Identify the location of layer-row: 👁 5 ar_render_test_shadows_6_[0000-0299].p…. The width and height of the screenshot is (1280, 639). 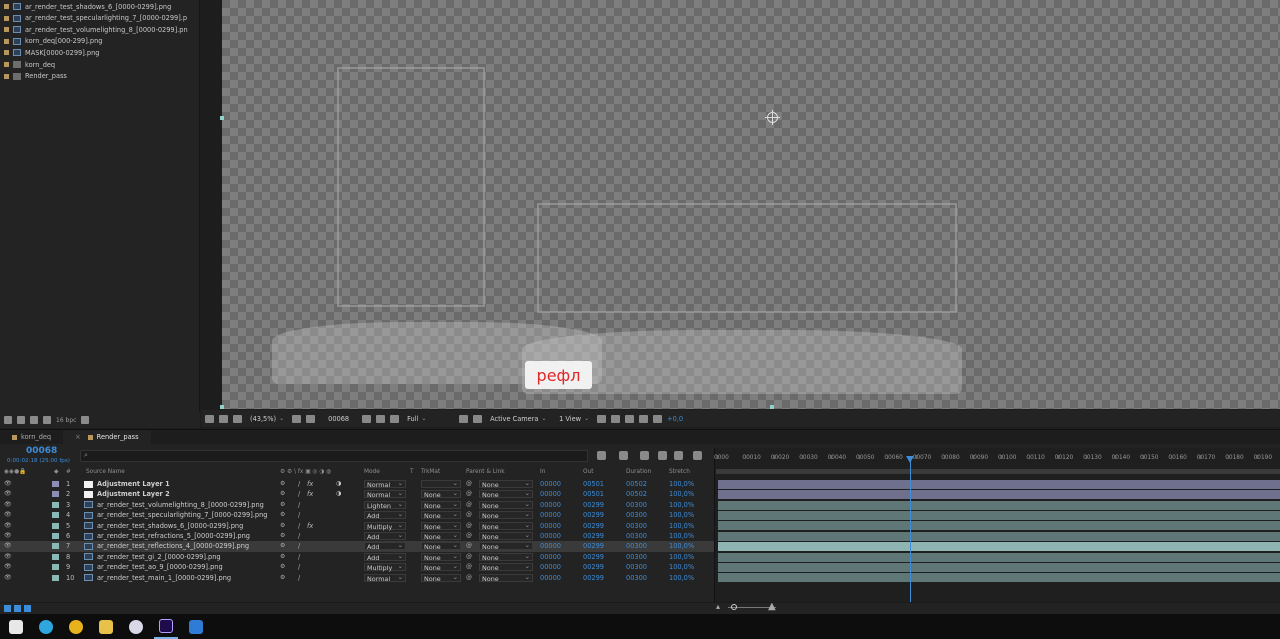
(357, 526).